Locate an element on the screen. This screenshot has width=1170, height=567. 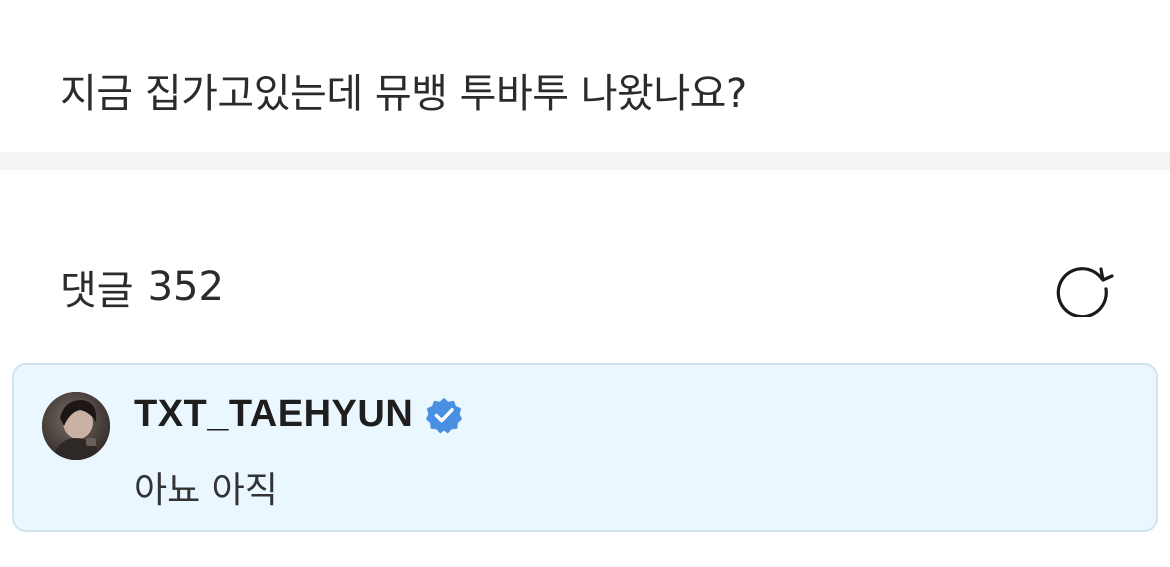
refresh-icon is located at coordinates (1085, 292).